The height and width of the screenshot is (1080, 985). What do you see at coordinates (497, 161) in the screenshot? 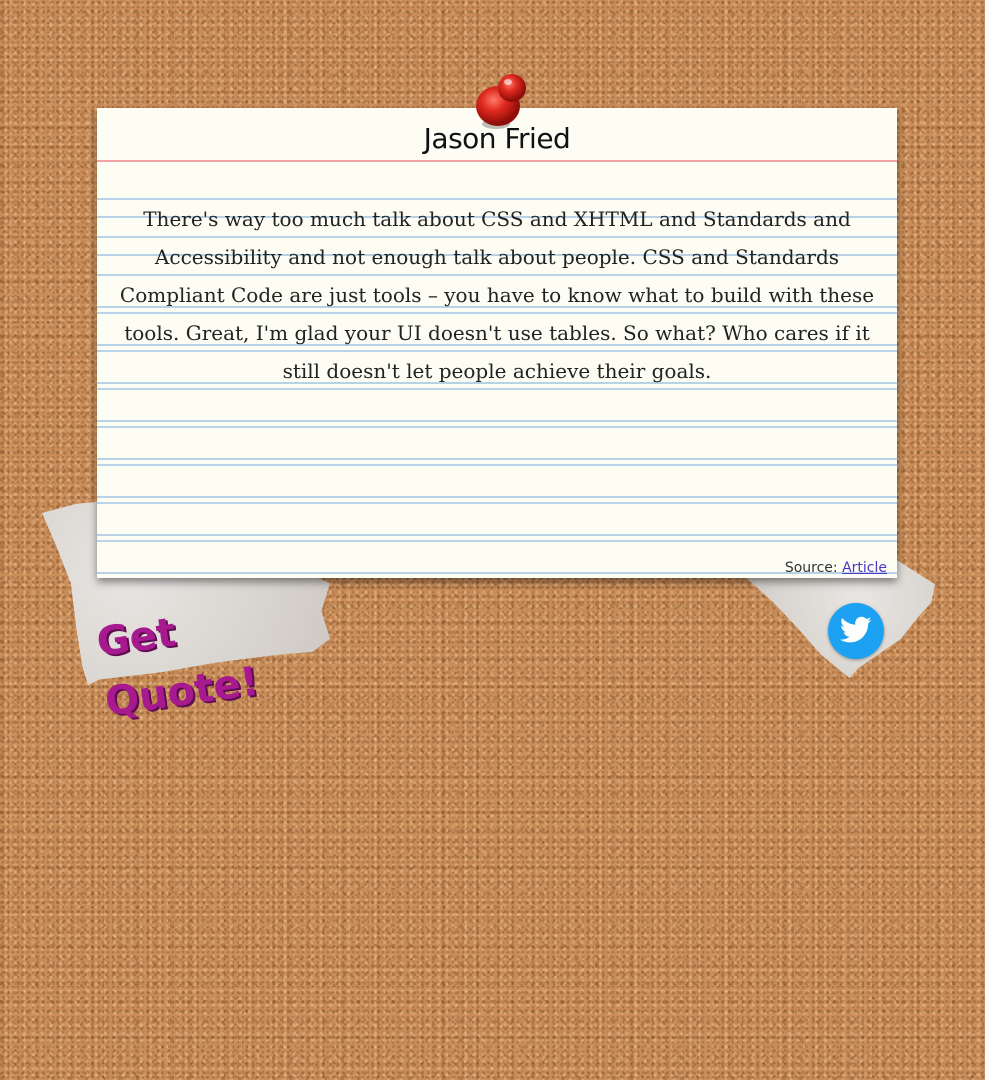
I see `red-margin-rule` at bounding box center [497, 161].